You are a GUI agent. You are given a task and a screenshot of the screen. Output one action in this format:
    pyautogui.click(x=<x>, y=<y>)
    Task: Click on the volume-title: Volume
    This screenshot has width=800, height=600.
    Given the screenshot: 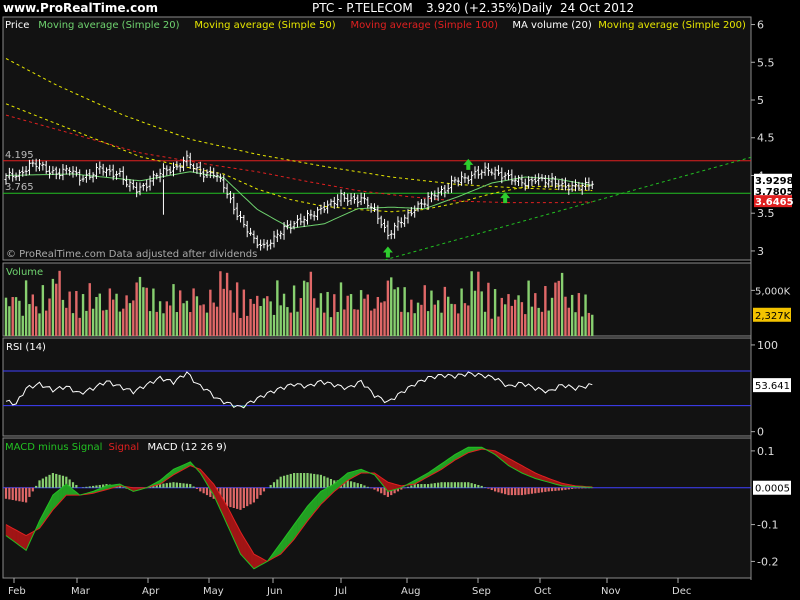 What is the action you would take?
    pyautogui.click(x=24, y=272)
    